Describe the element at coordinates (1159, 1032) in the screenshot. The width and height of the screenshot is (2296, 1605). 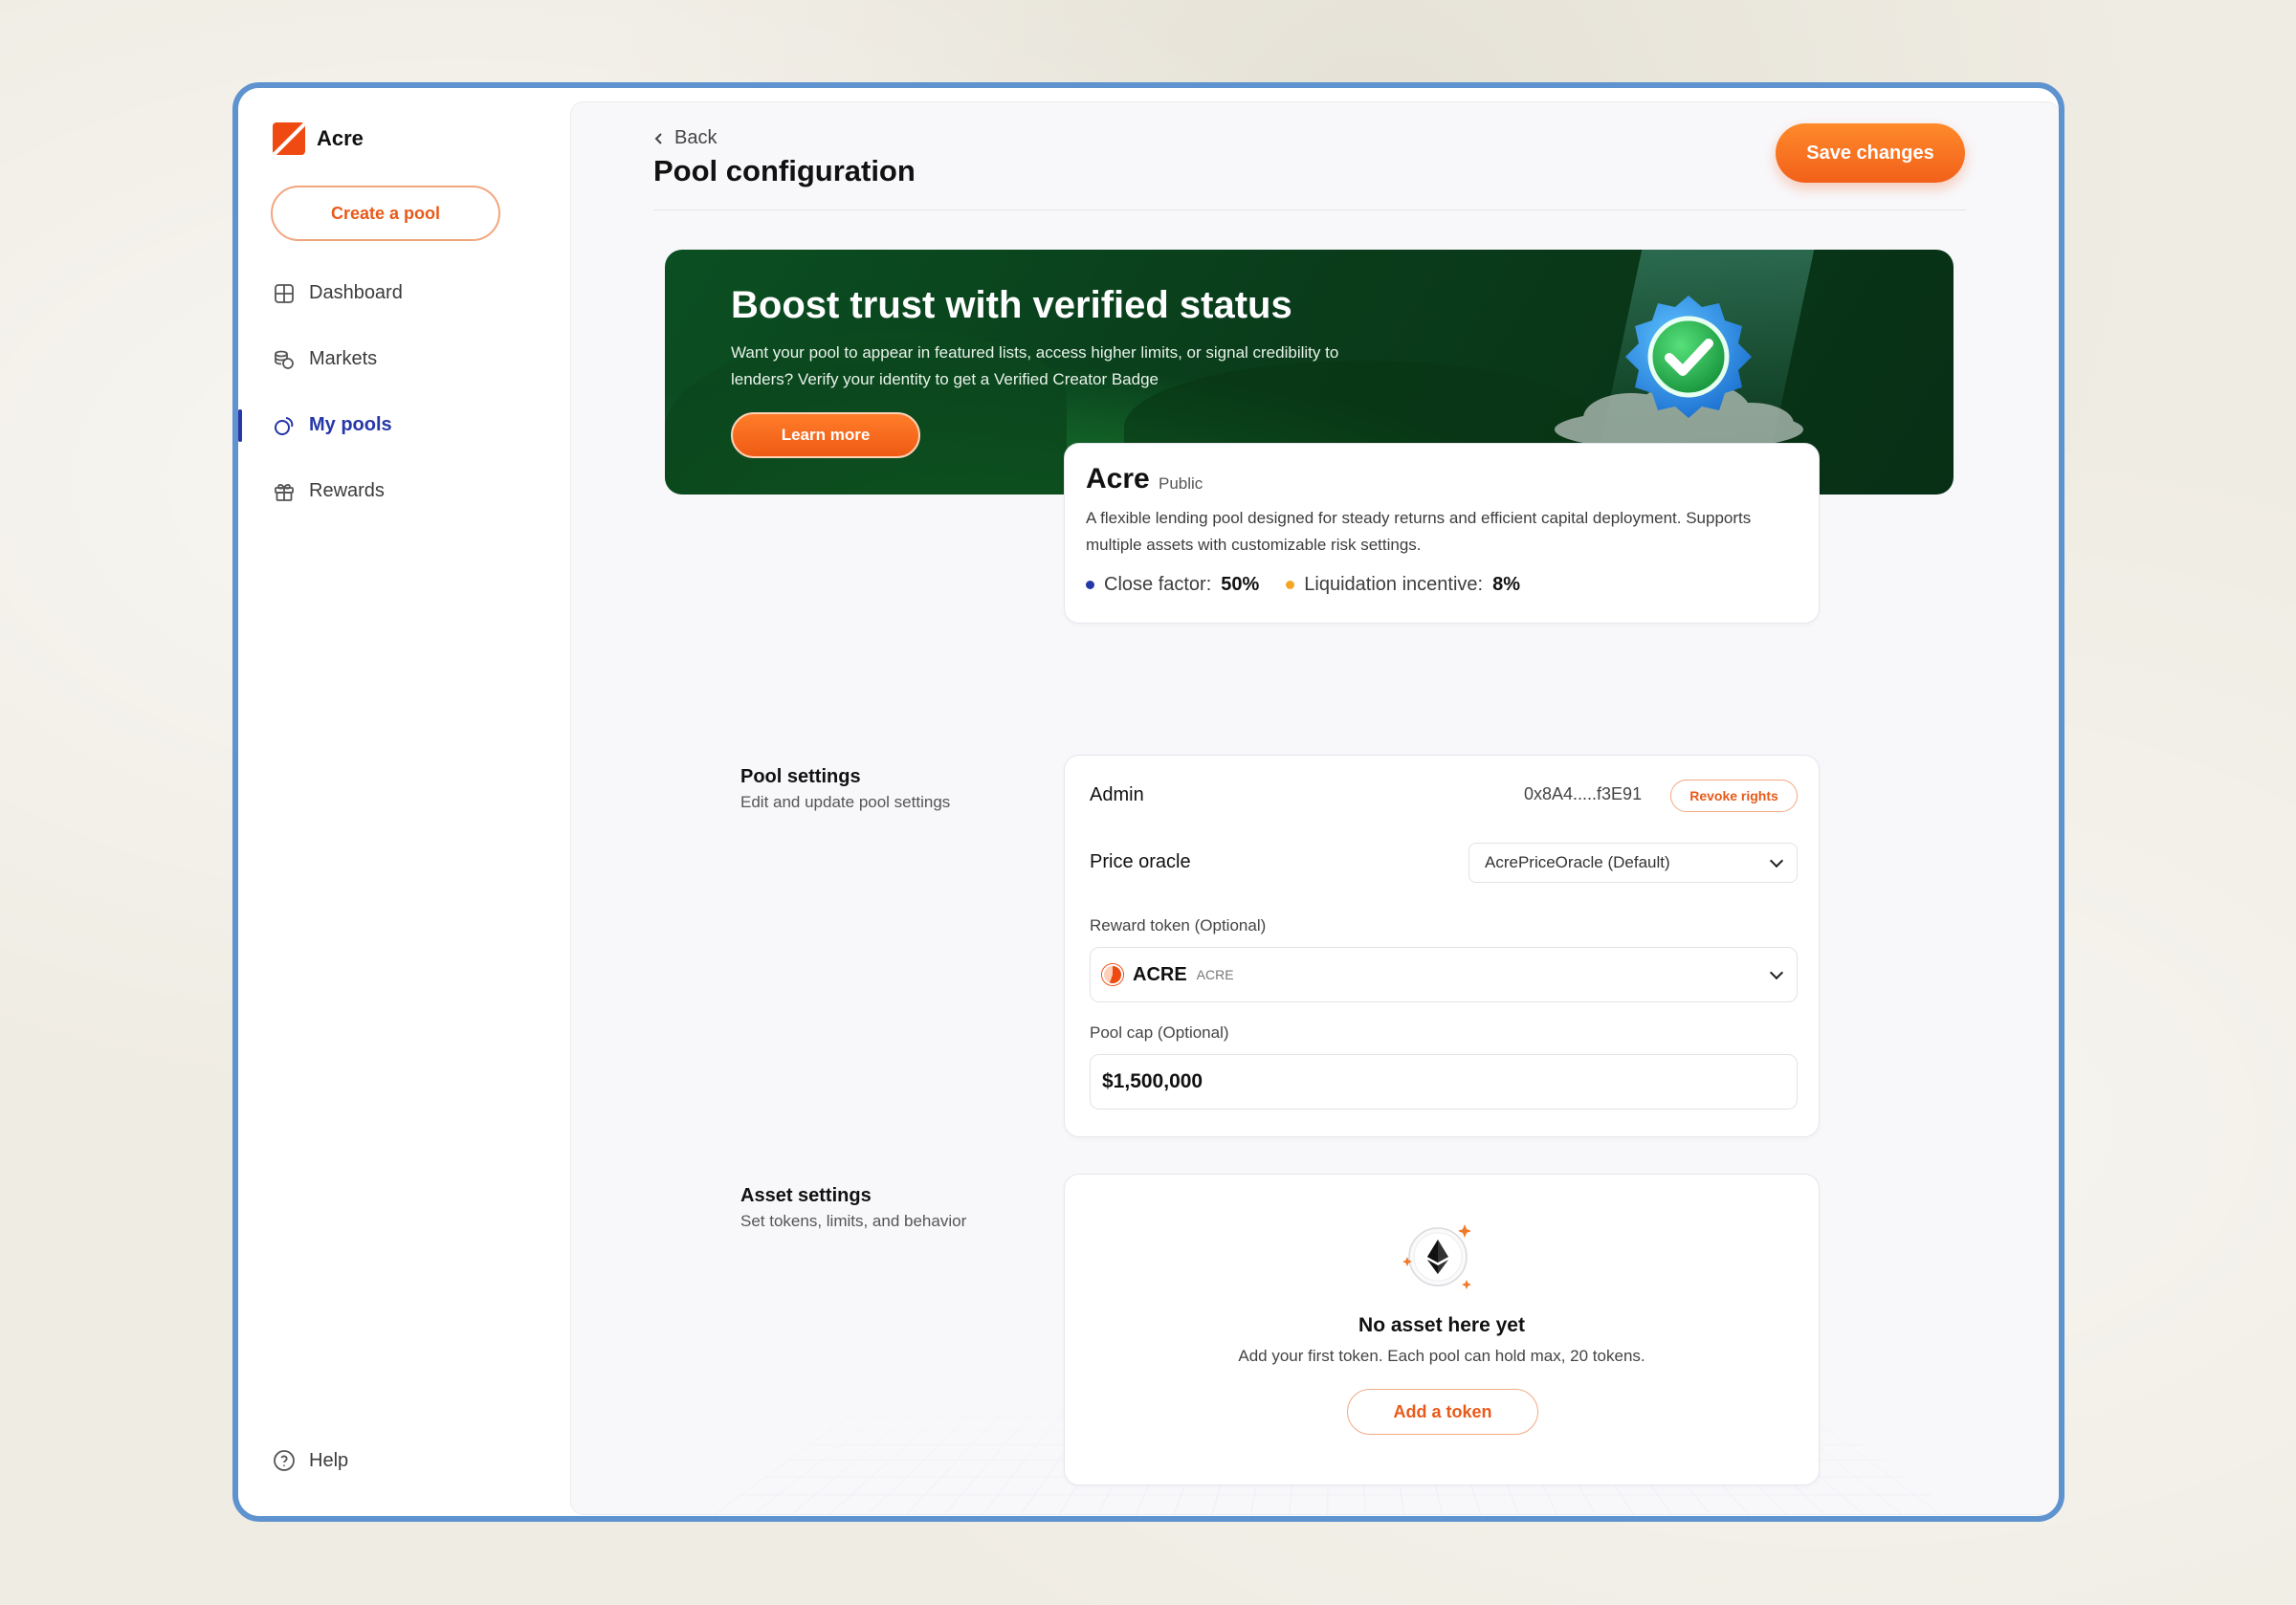
I see `pool-cap-label: Pool cap (Optional)` at that location.